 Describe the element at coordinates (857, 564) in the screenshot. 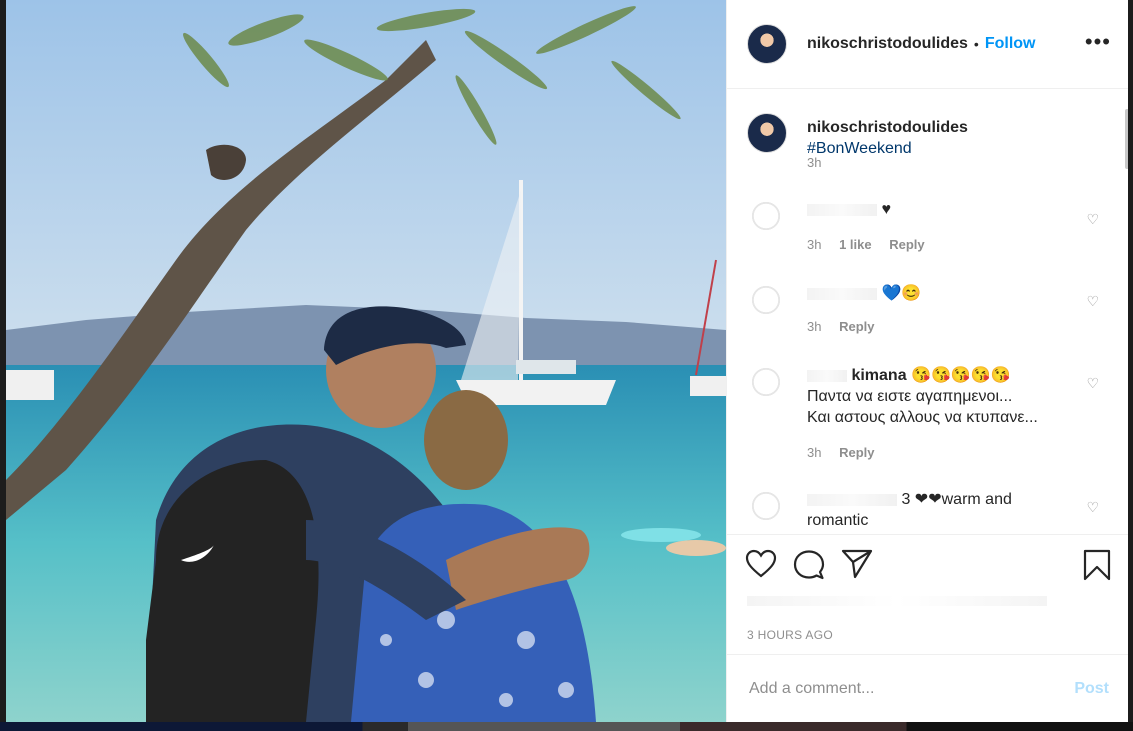

I see `paper-plane-icon` at that location.